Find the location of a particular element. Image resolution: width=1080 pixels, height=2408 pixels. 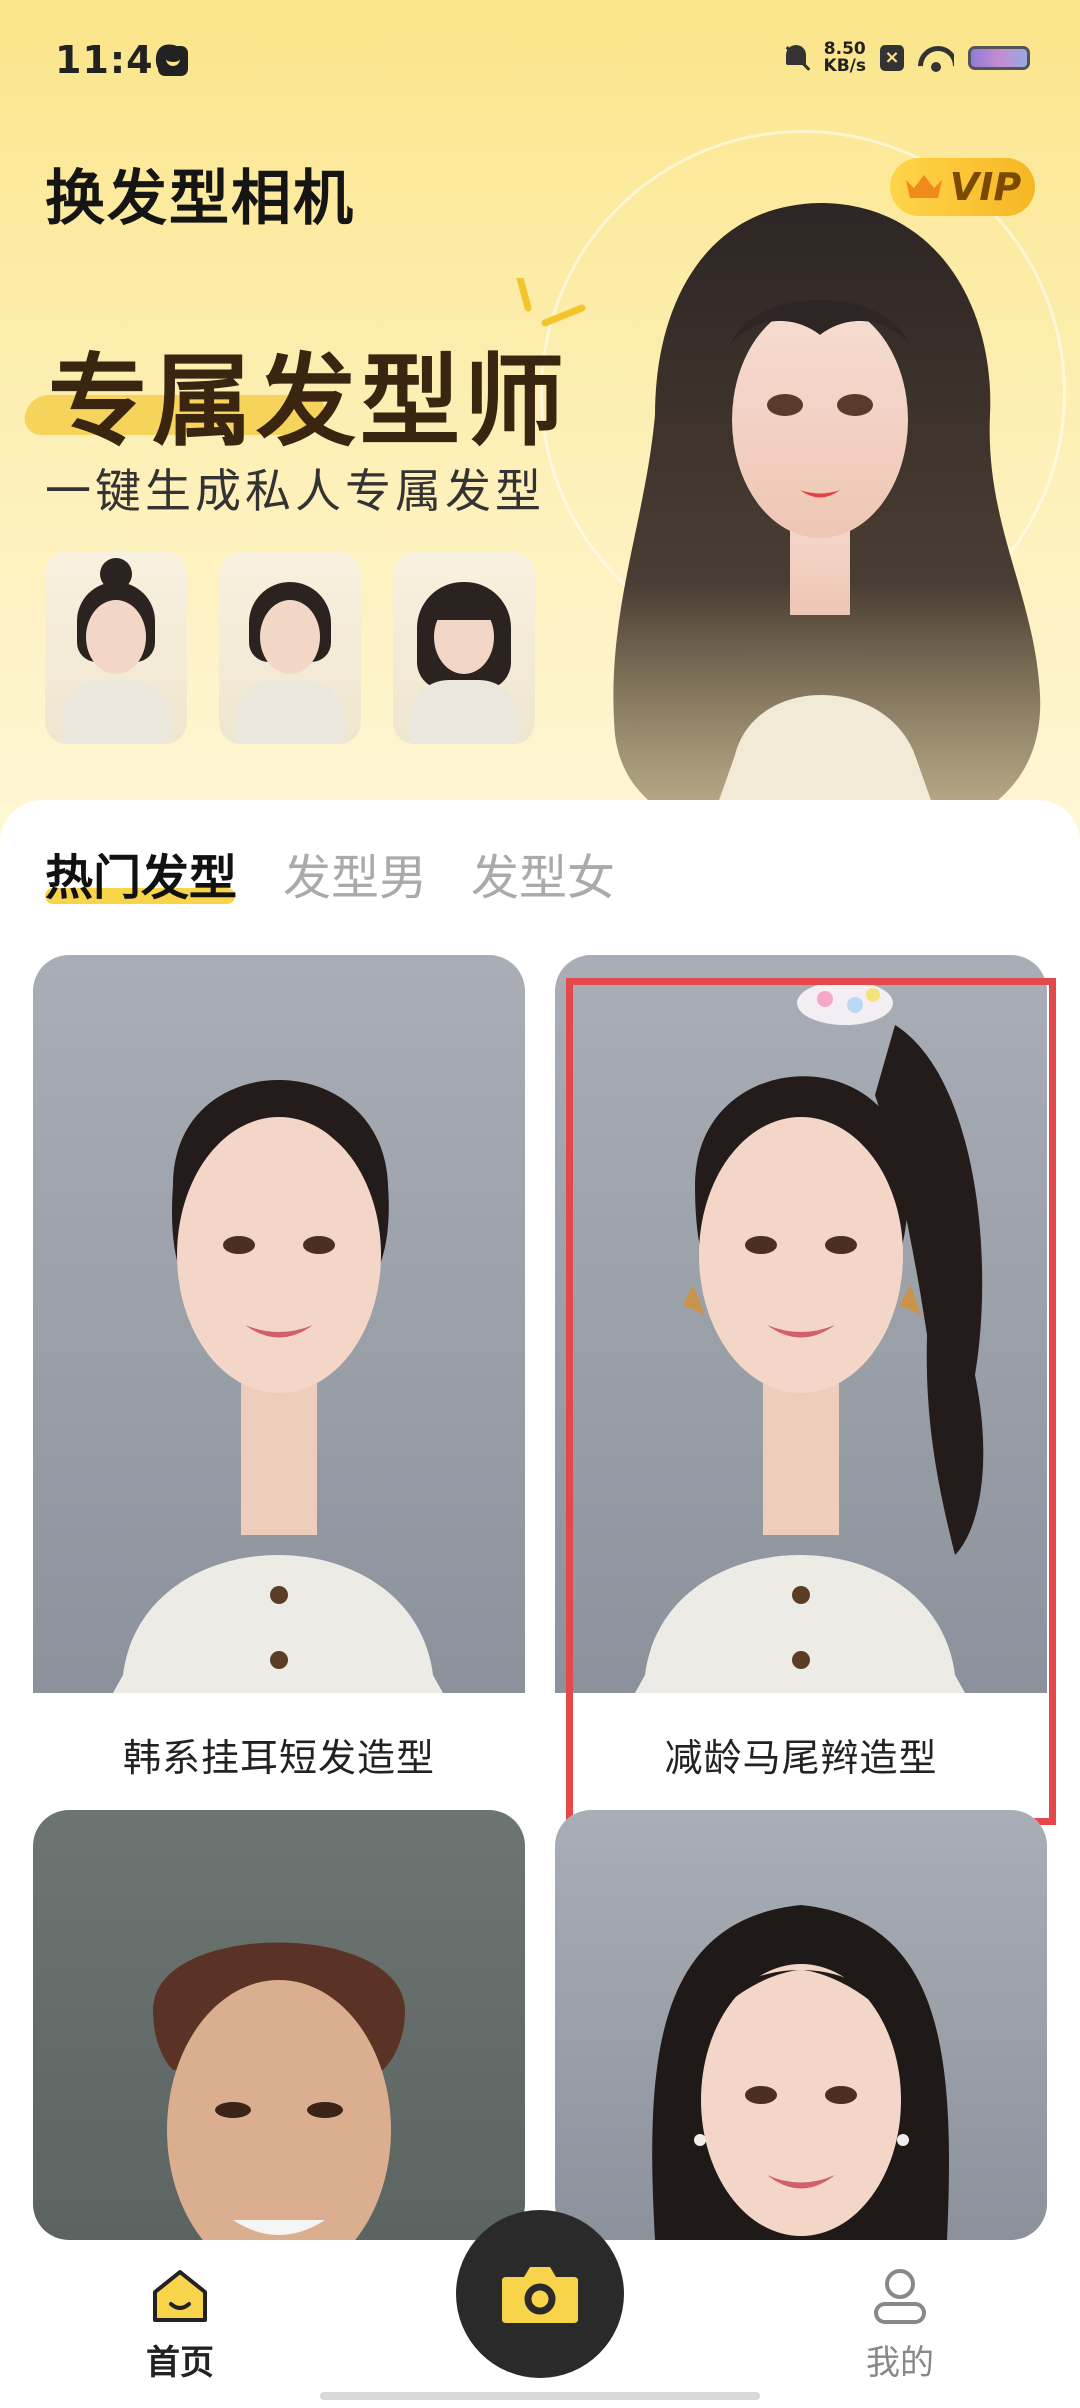

speed-unit: KB/s is located at coordinates (844, 66).